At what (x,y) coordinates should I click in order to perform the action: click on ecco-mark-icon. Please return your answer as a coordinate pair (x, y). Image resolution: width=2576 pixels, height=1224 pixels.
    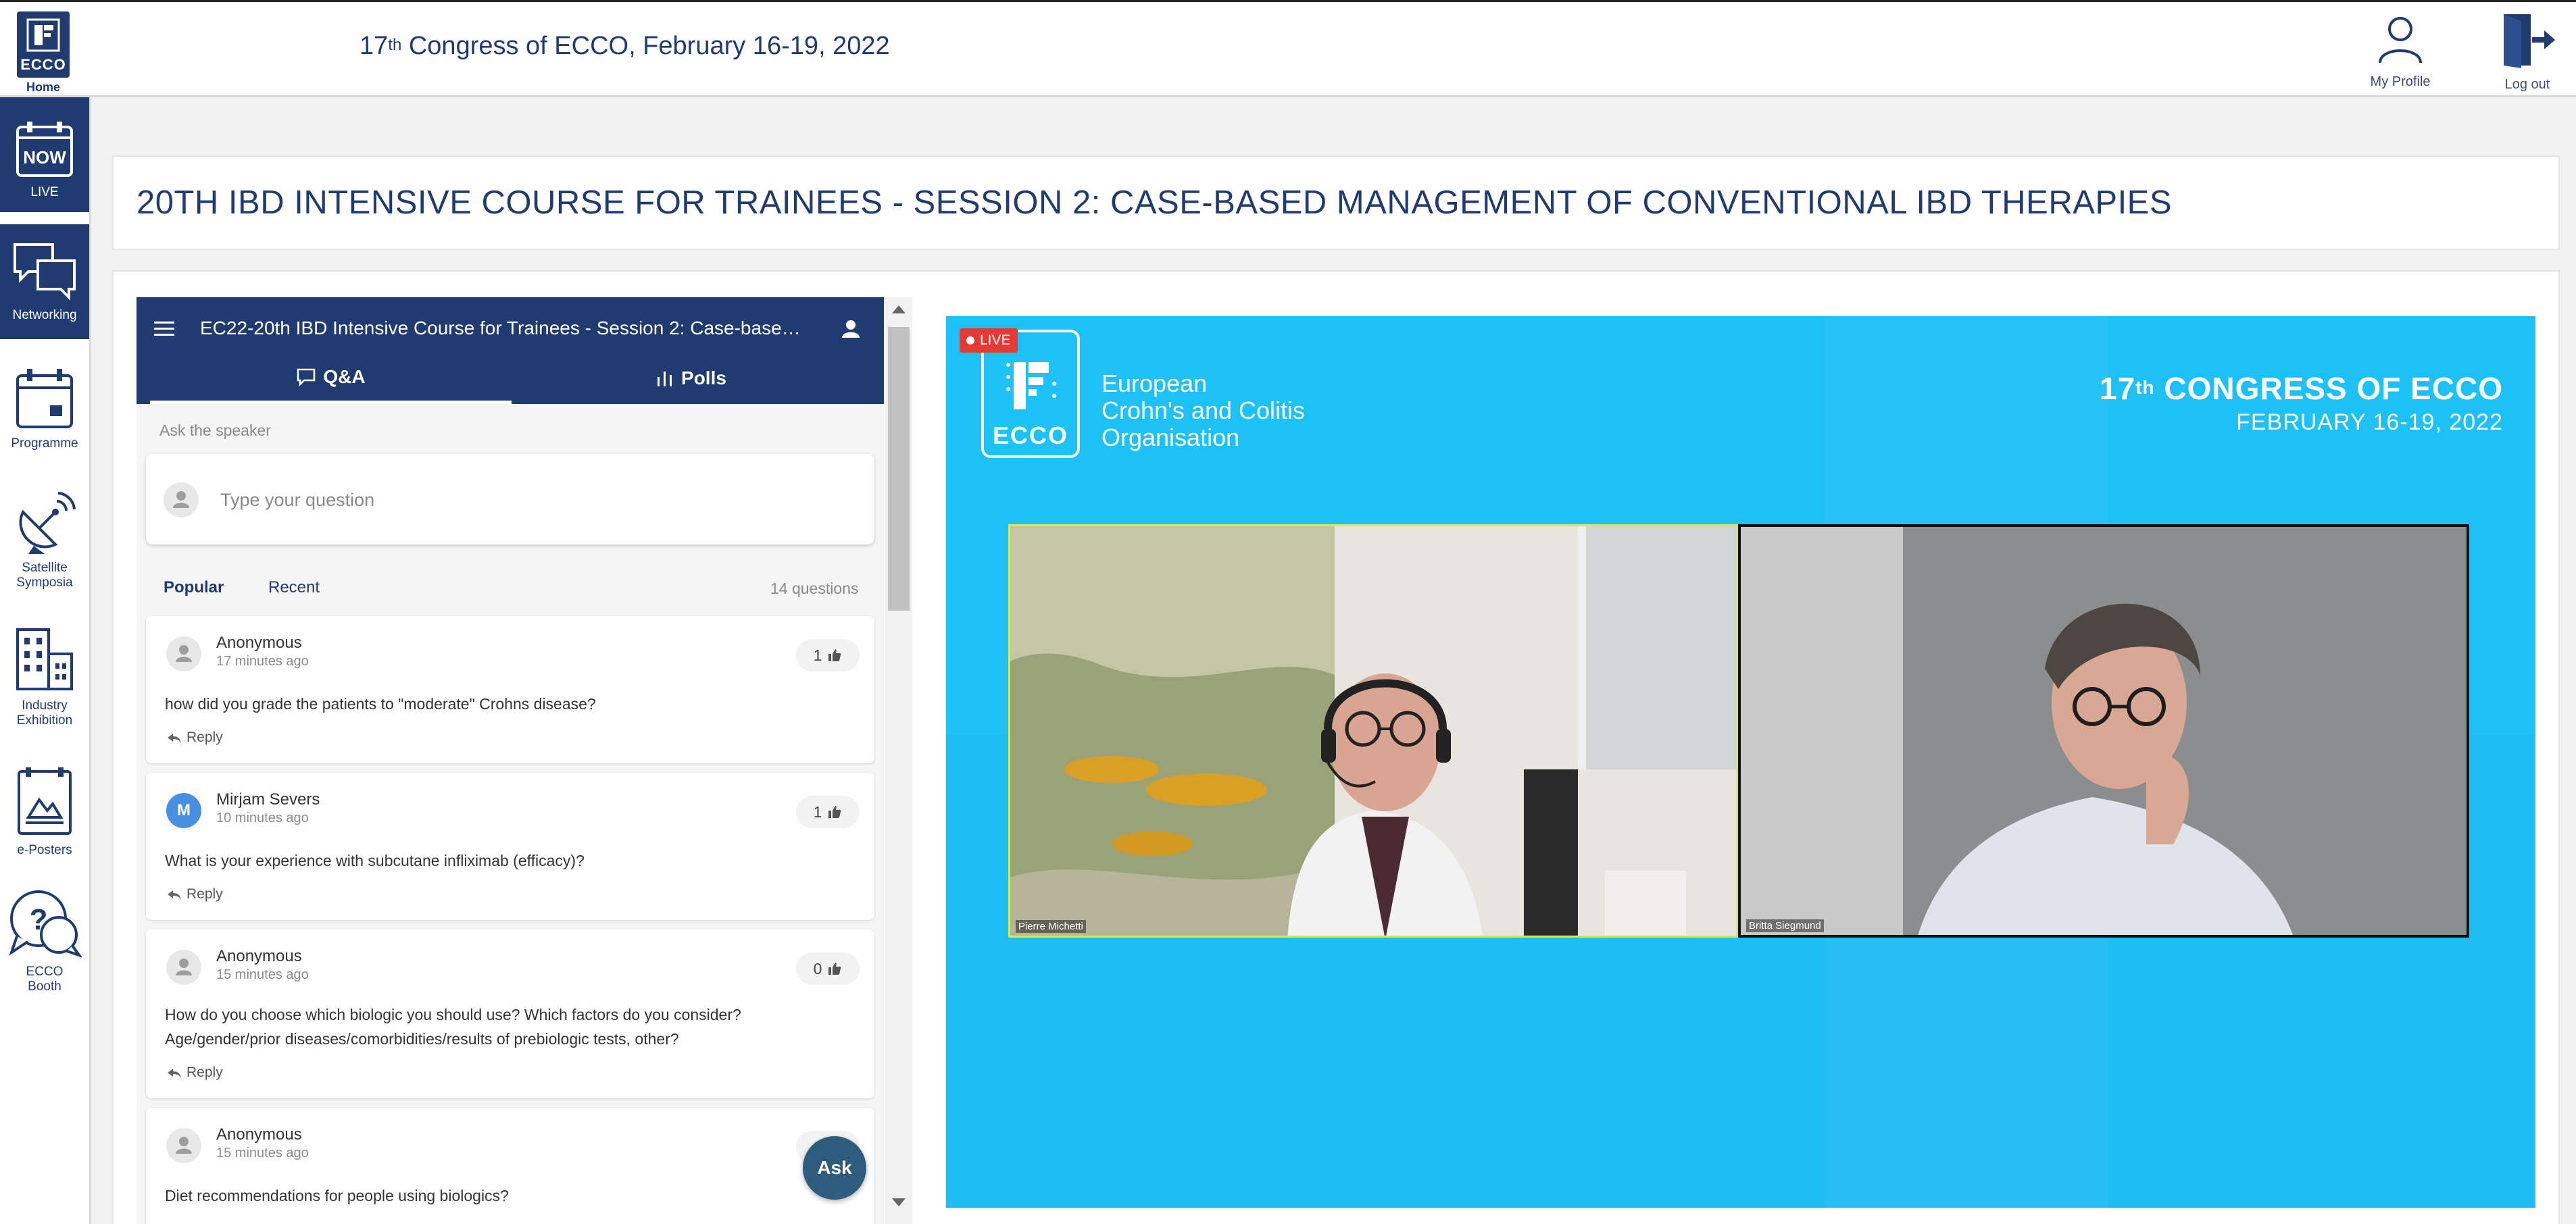
    Looking at the image, I should click on (1031, 386).